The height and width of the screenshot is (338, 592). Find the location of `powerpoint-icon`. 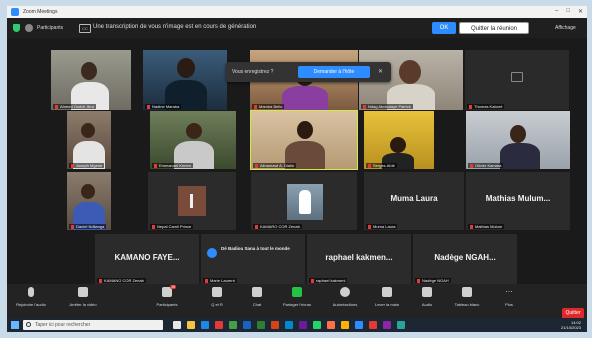

powerpoint-icon is located at coordinates (275, 325).